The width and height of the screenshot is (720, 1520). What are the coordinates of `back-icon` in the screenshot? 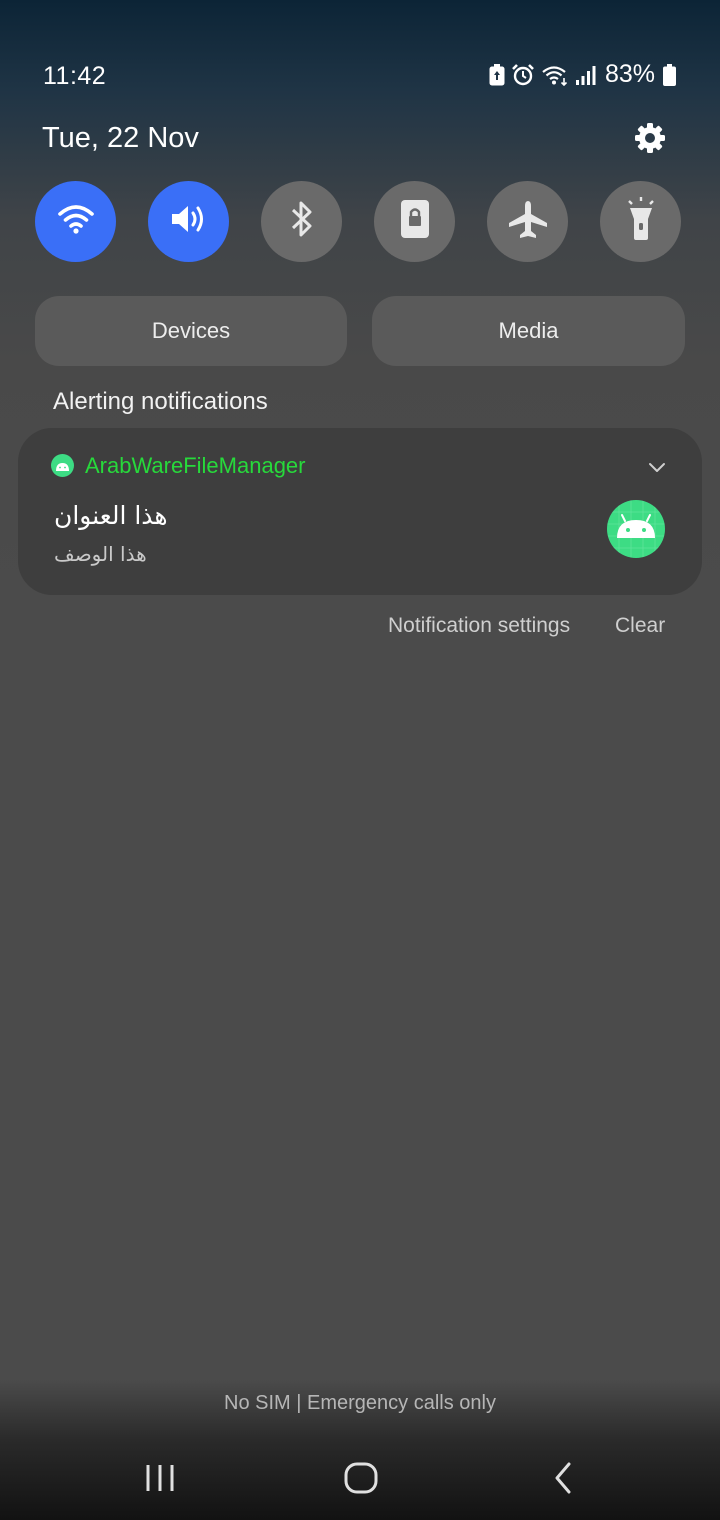 It's located at (563, 1480).